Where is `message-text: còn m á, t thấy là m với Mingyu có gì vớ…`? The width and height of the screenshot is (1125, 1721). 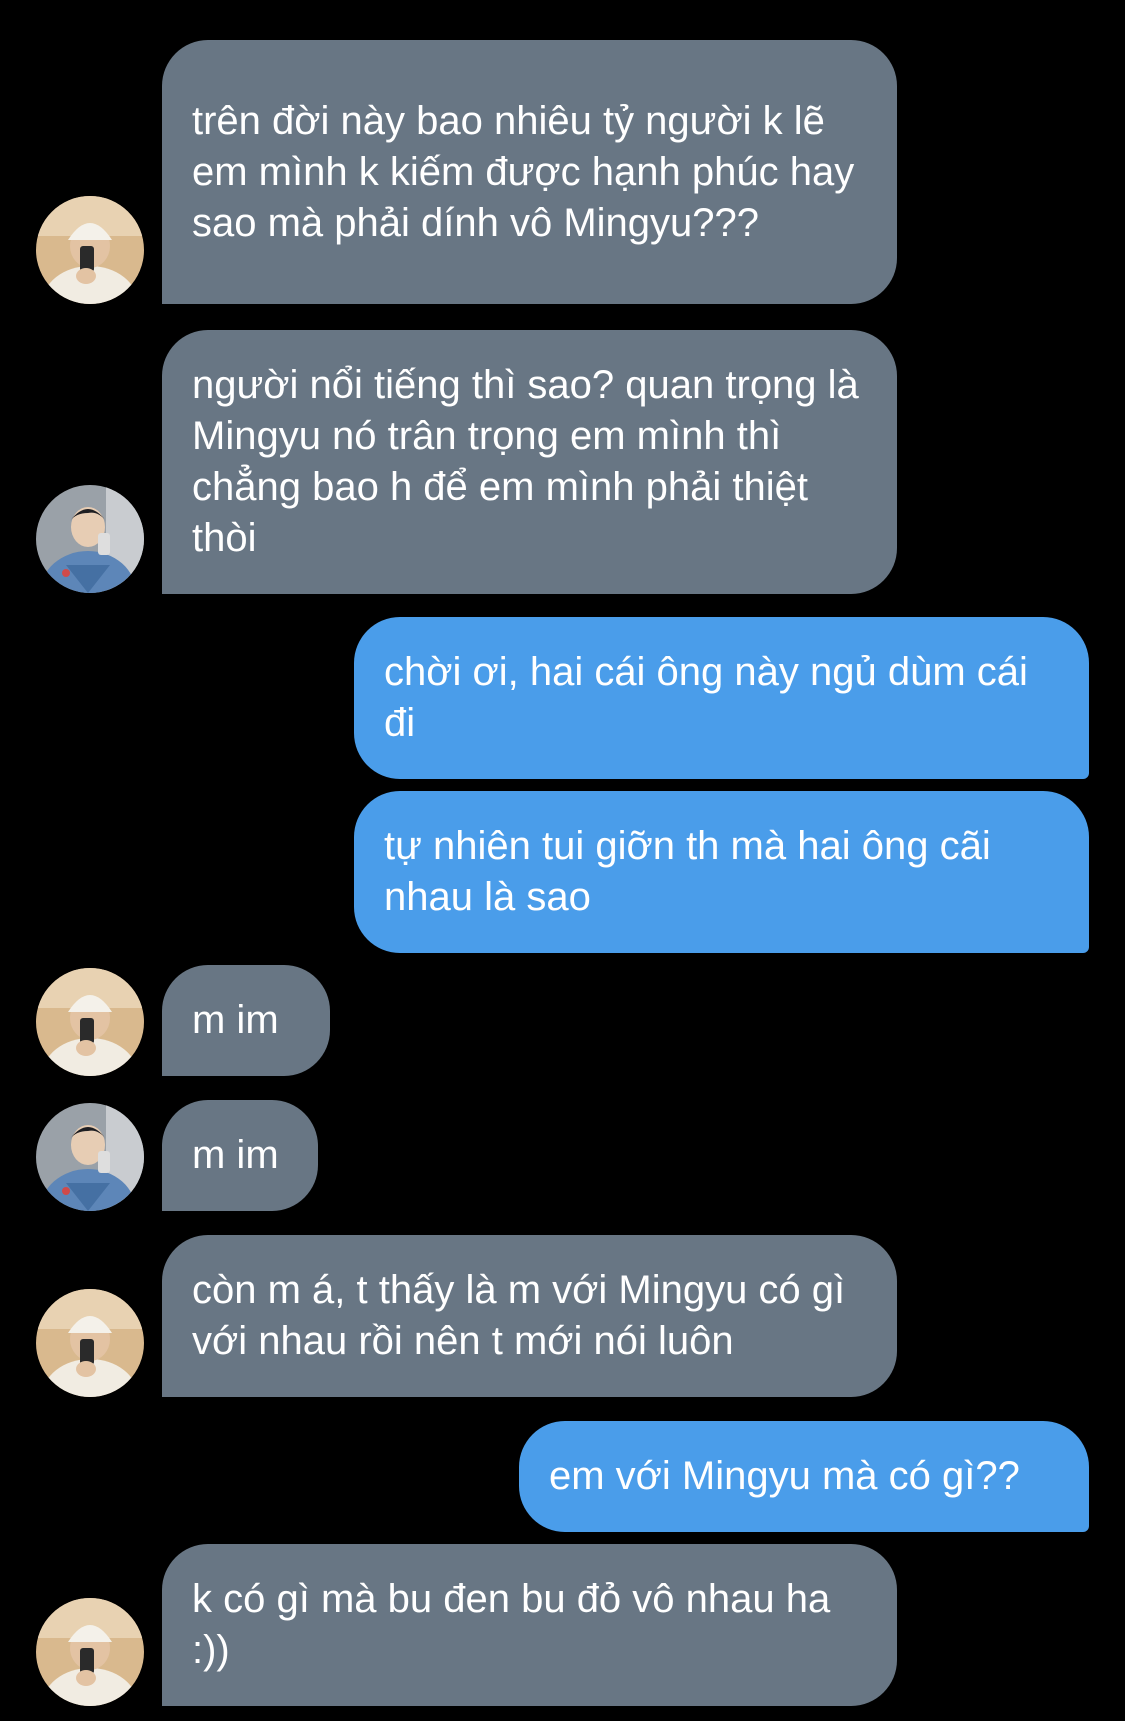 message-text: còn m á, t thấy là m với Mingyu có gì vớ… is located at coordinates (519, 1315).